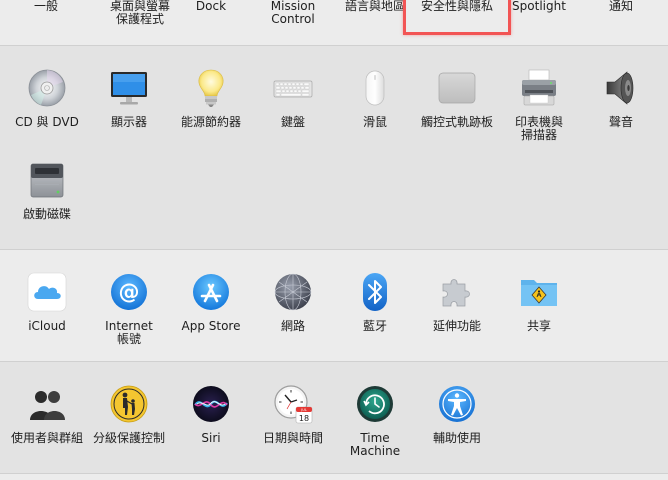 The image size is (668, 480). What do you see at coordinates (46, 214) in the screenshot?
I see `pane-label: 啟動磁碟` at bounding box center [46, 214].